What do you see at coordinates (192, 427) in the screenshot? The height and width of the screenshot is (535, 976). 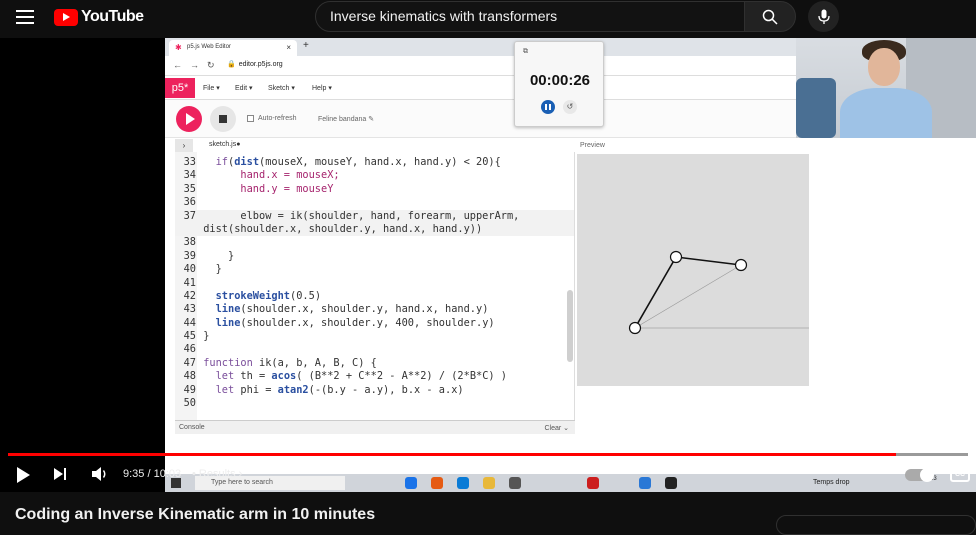 I see `console-label: Console` at bounding box center [192, 427].